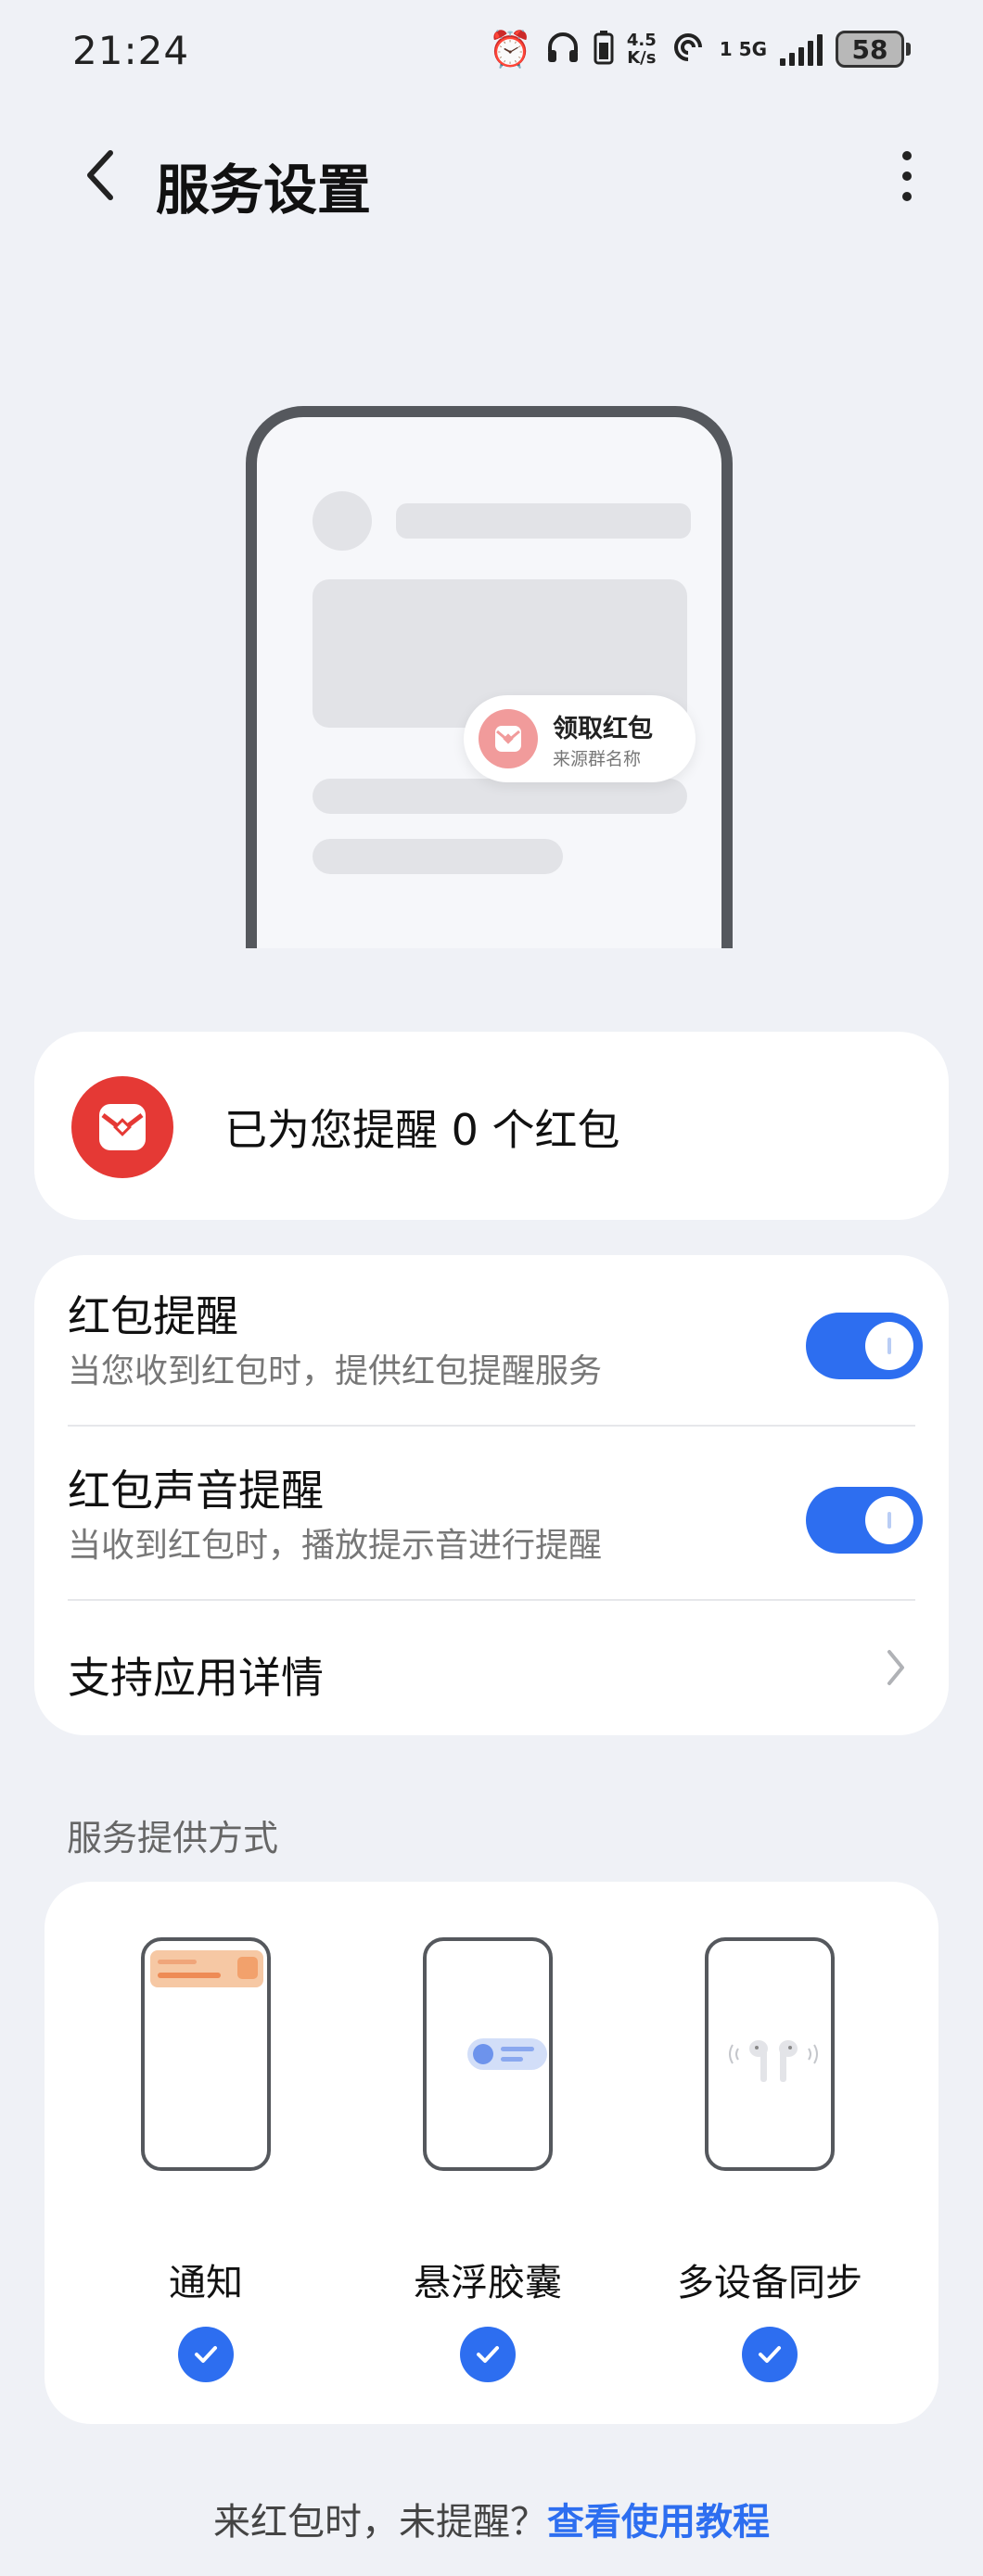 This screenshot has width=983, height=2576. What do you see at coordinates (380, 2522) in the screenshot?
I see `footer-prompt: 来红包时，未提醒？` at bounding box center [380, 2522].